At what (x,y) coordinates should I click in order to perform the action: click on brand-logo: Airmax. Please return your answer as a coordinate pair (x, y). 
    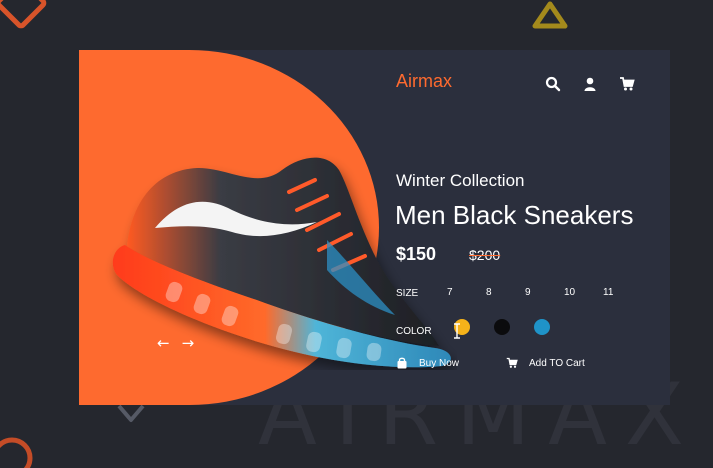
    Looking at the image, I should click on (424, 81).